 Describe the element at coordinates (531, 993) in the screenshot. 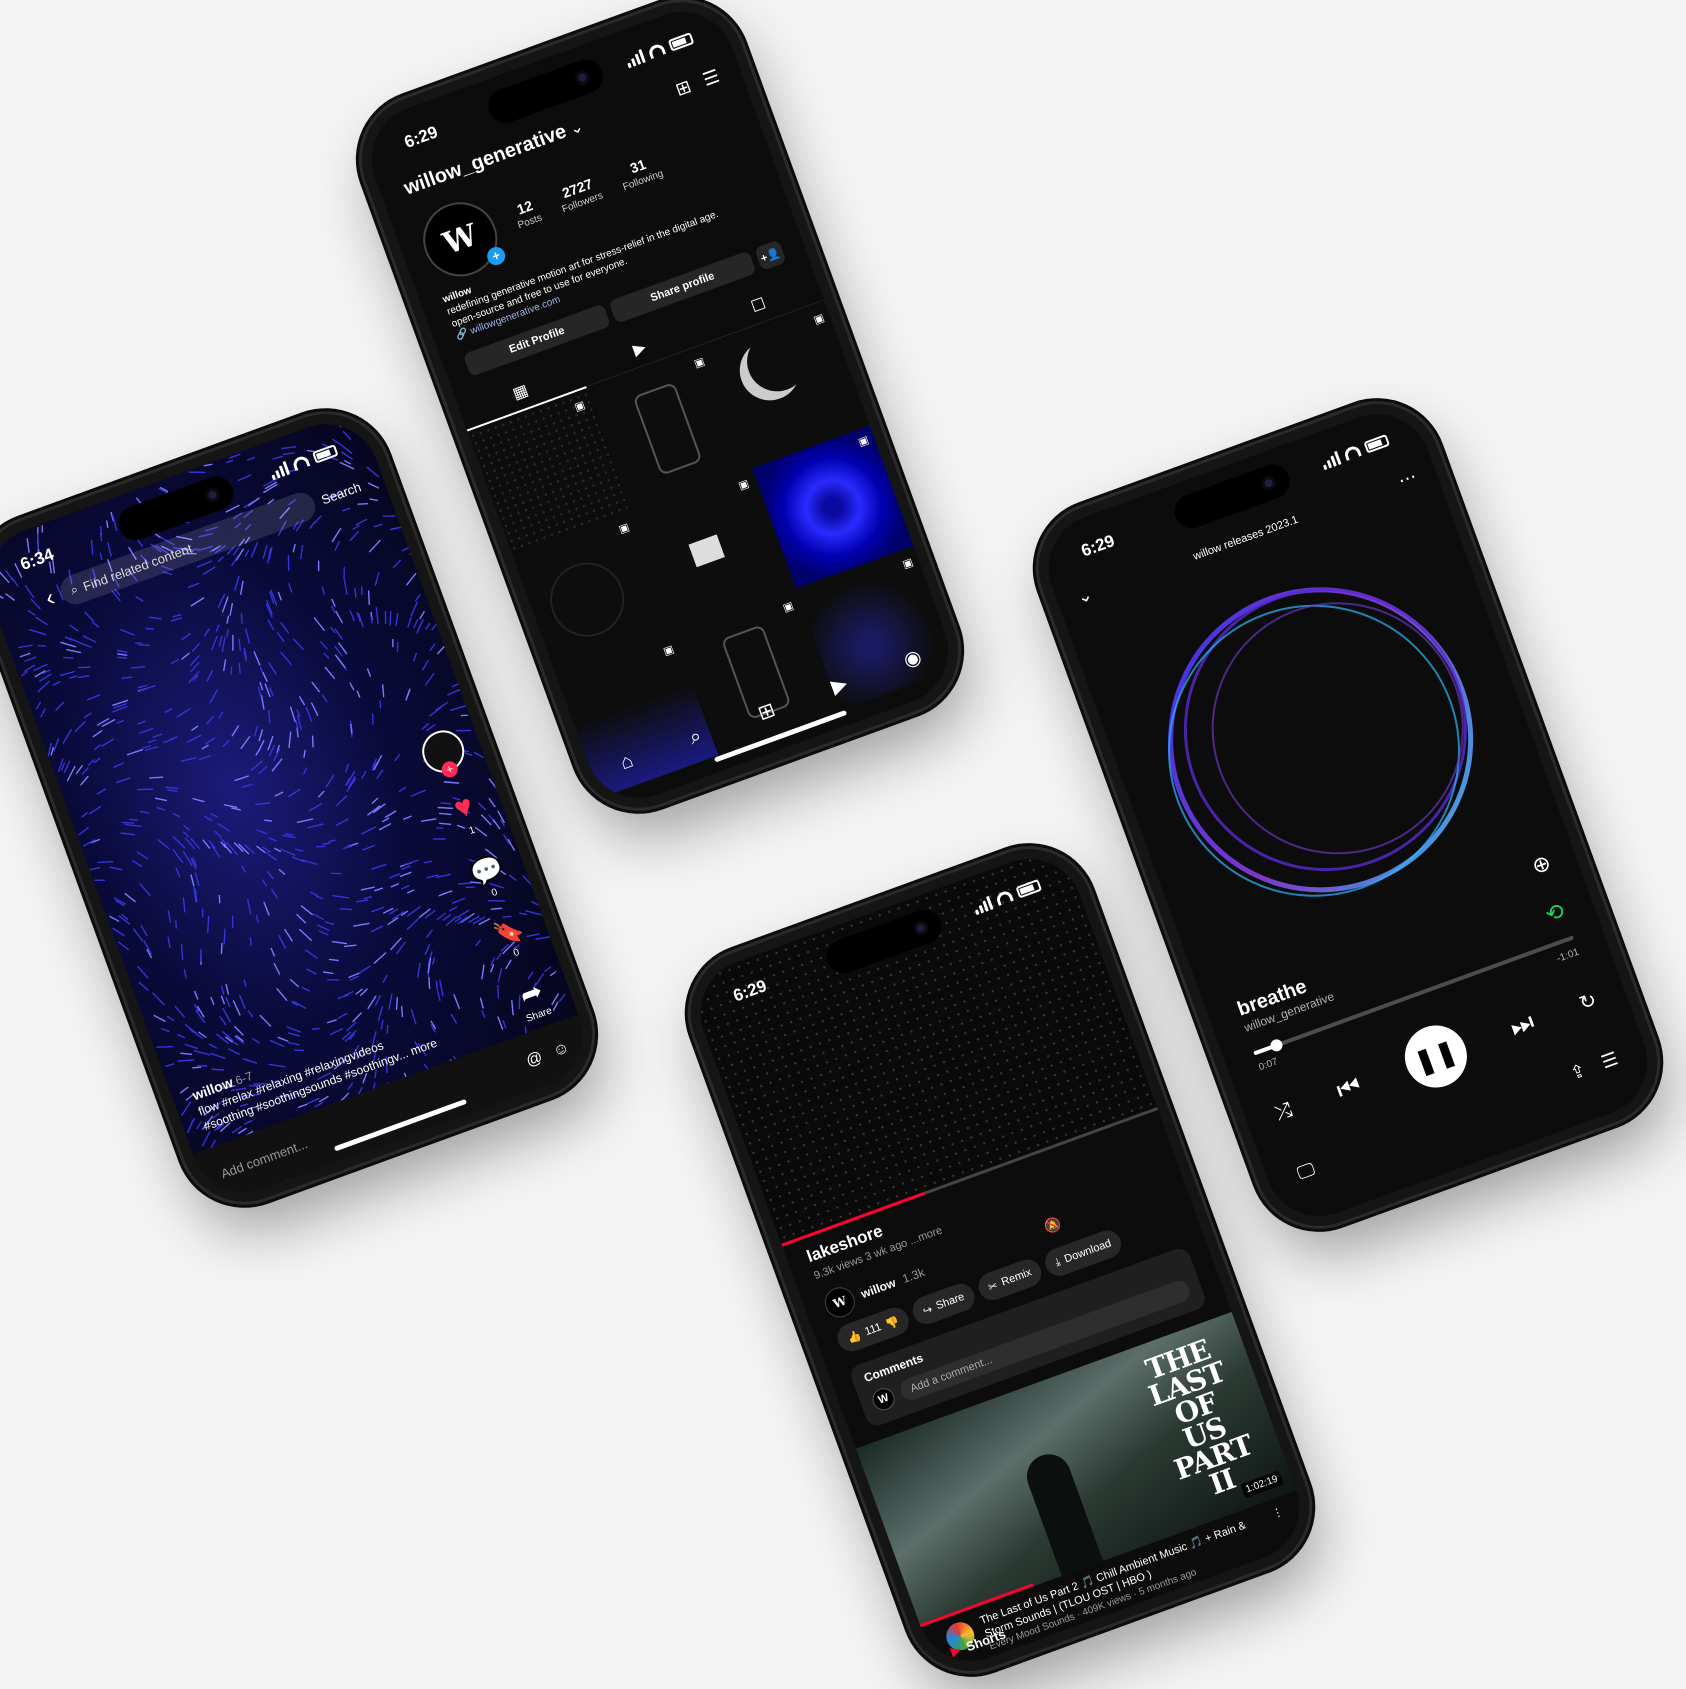

I see `share-icon: ➦` at that location.